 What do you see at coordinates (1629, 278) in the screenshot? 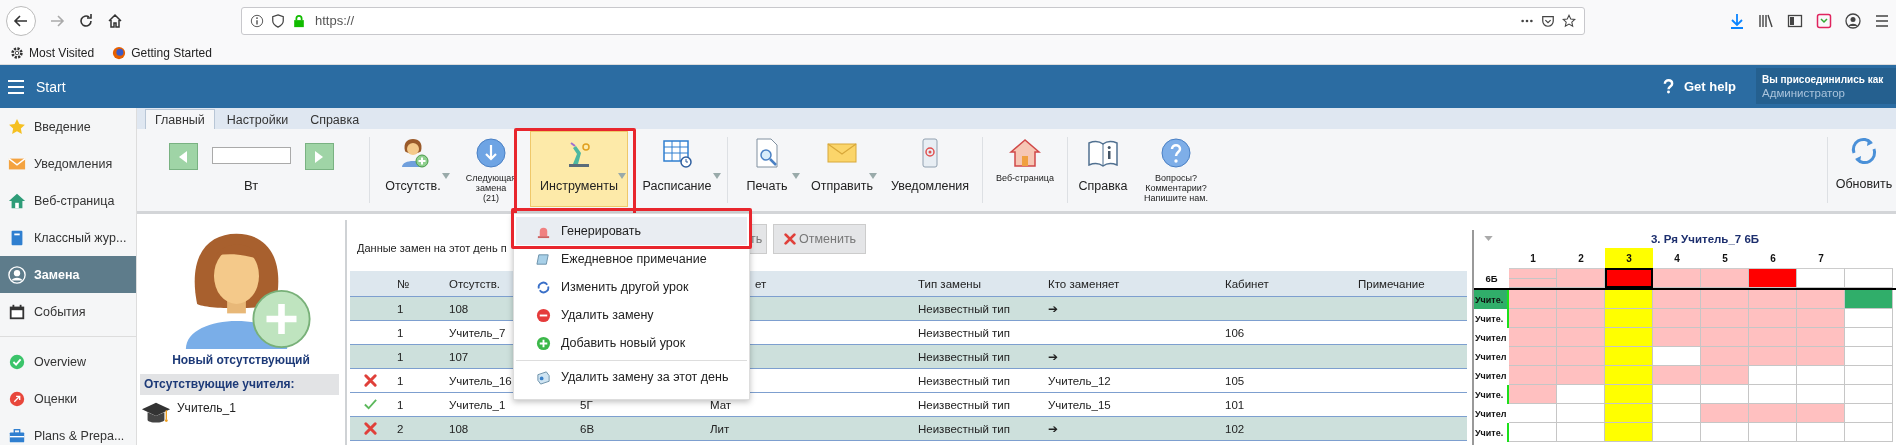
I see `timetable-cell` at bounding box center [1629, 278].